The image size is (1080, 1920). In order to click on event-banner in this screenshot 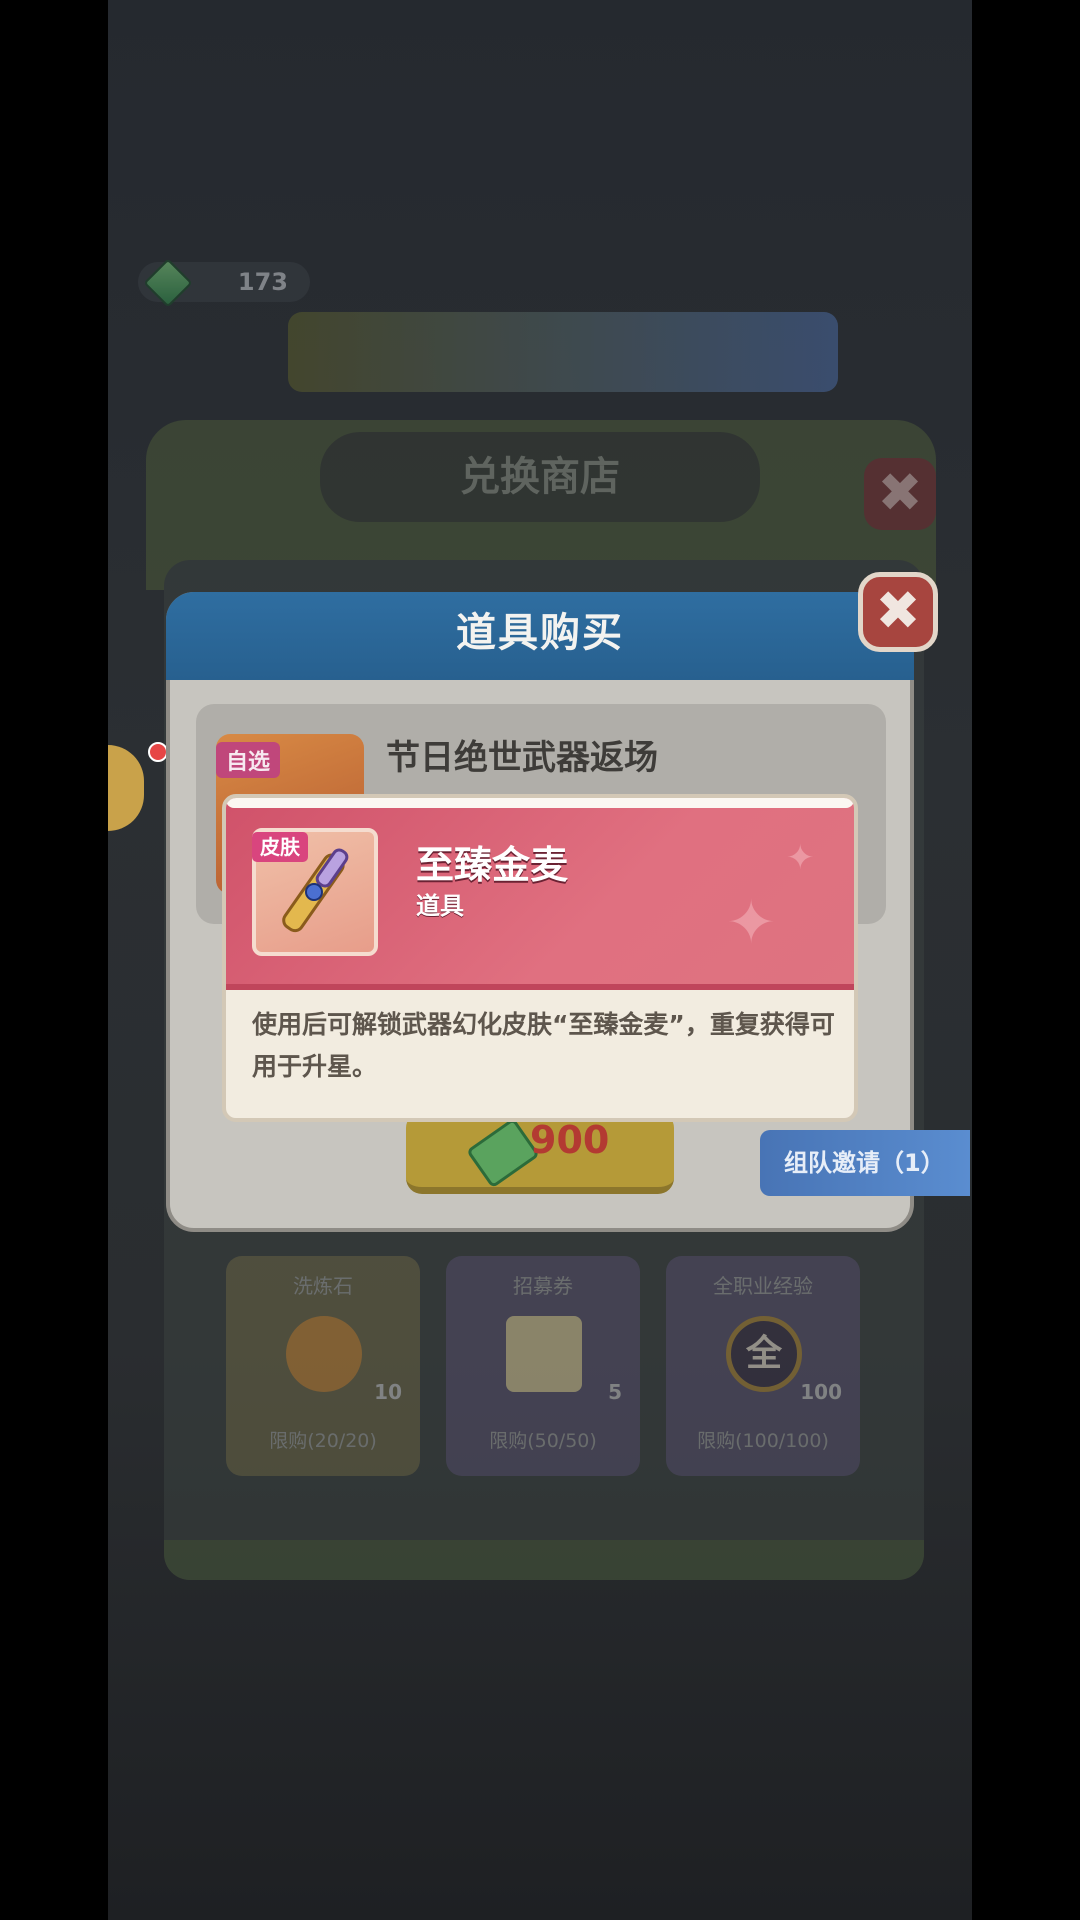, I will do `click(563, 352)`.